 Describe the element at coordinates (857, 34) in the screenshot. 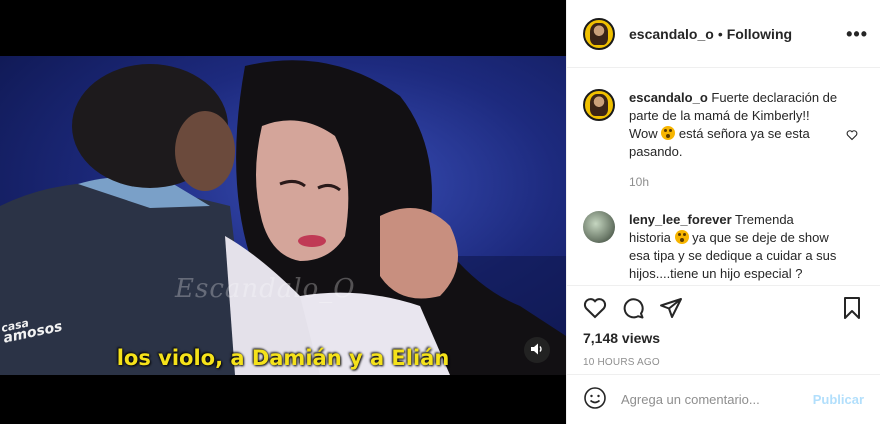

I see `more-options-icon: •••` at that location.